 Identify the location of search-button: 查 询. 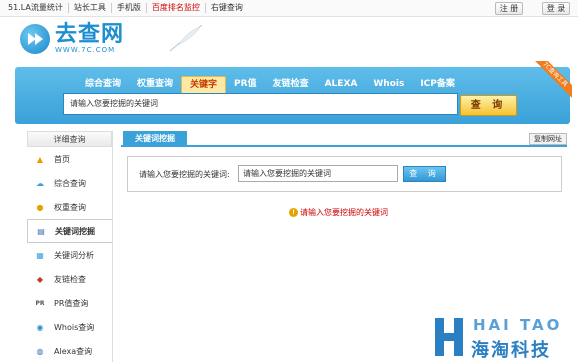
(488, 105).